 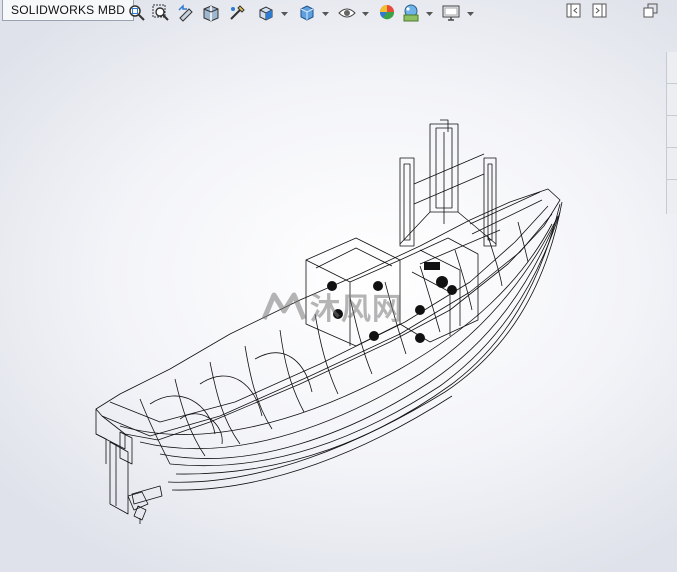 What do you see at coordinates (599, 10) in the screenshot?
I see `panel-right-icon` at bounding box center [599, 10].